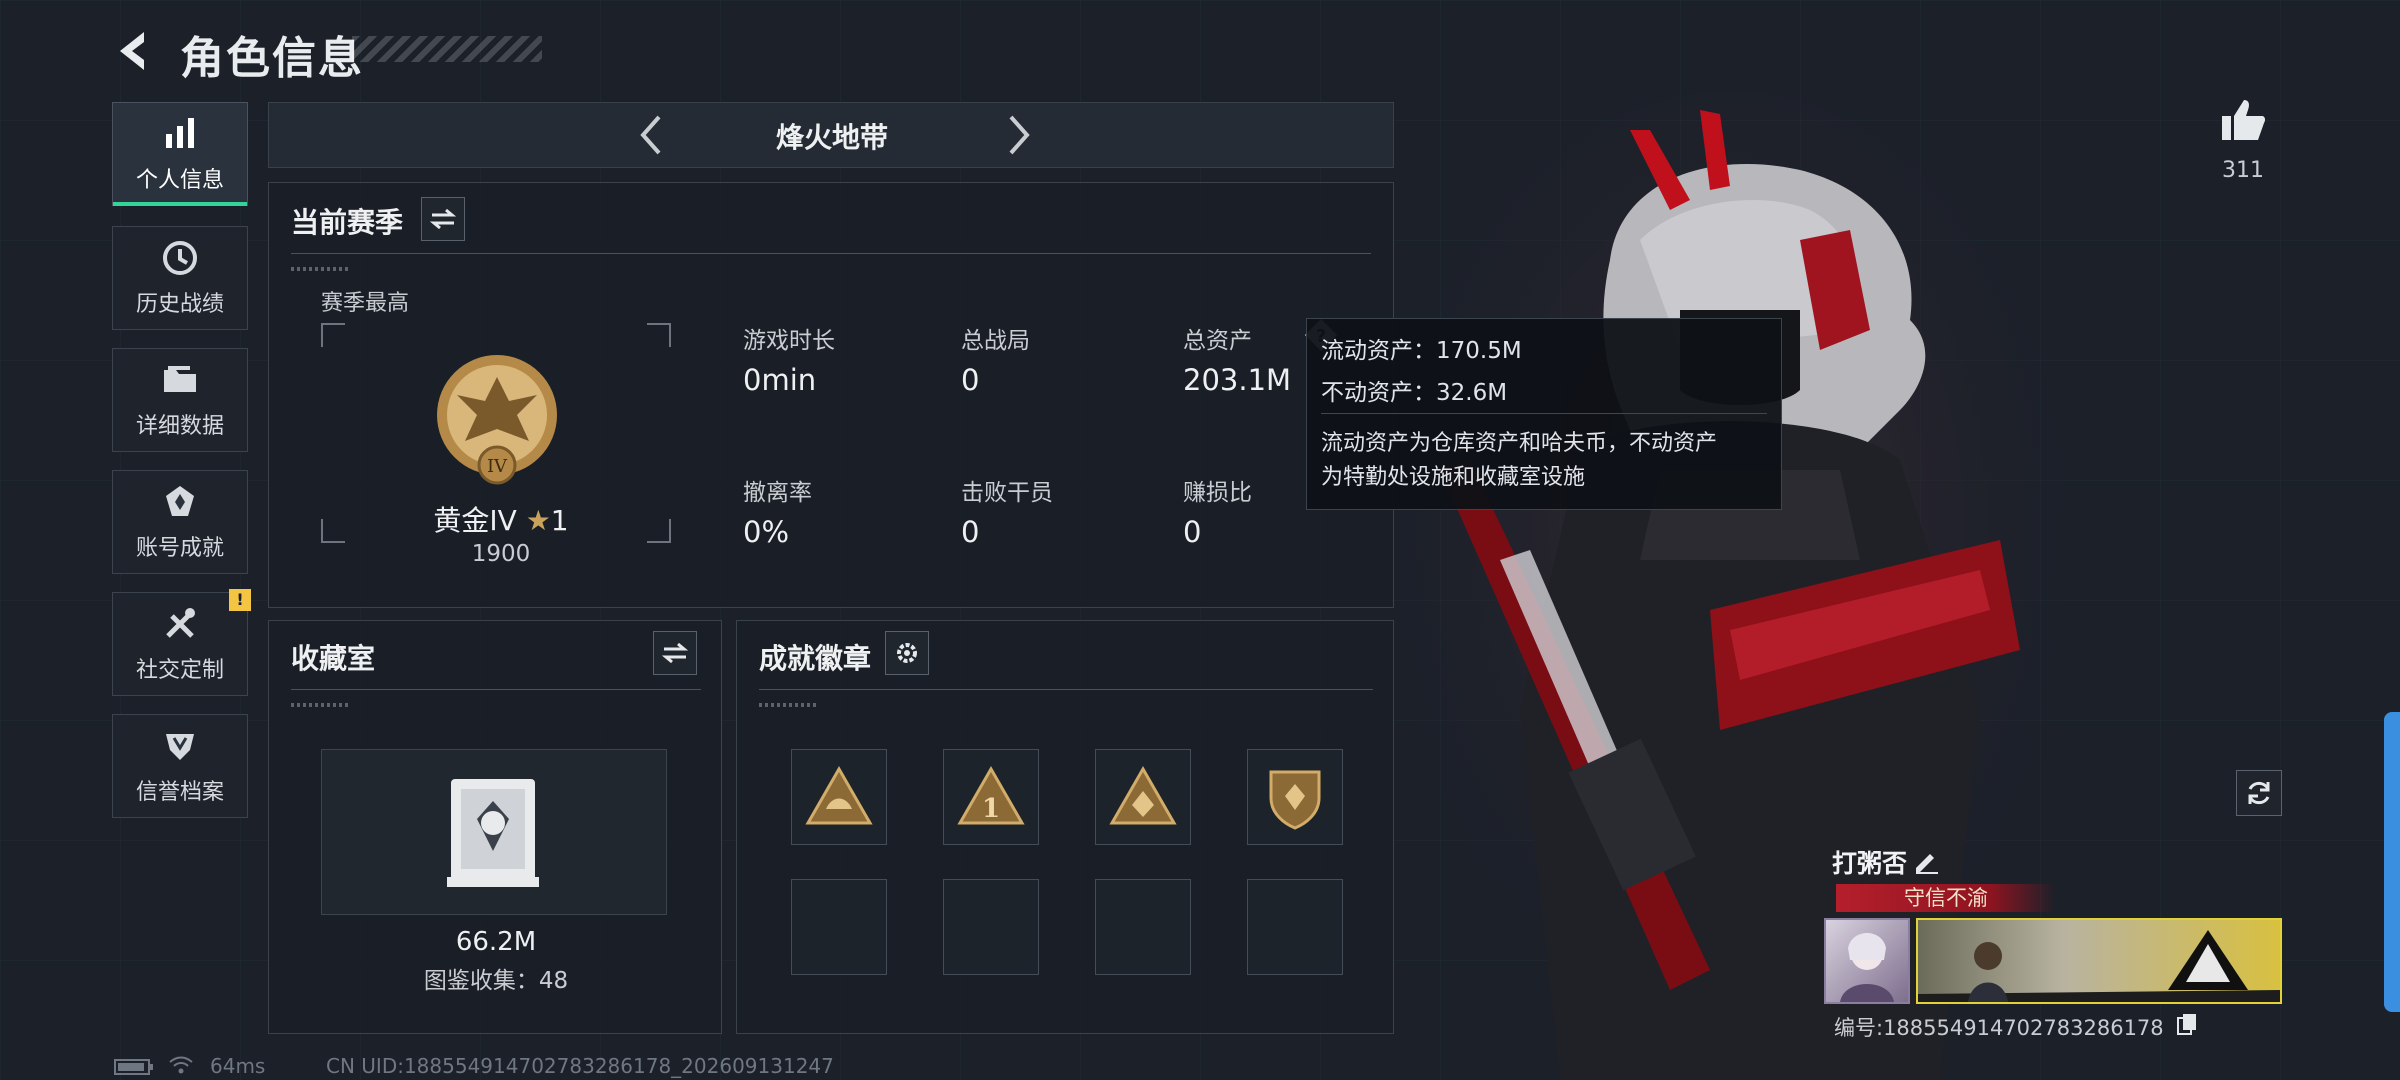 Image resolution: width=2400 pixels, height=1080 pixels. What do you see at coordinates (179, 180) in the screenshot?
I see `sidebar-item-label: 个人信息` at bounding box center [179, 180].